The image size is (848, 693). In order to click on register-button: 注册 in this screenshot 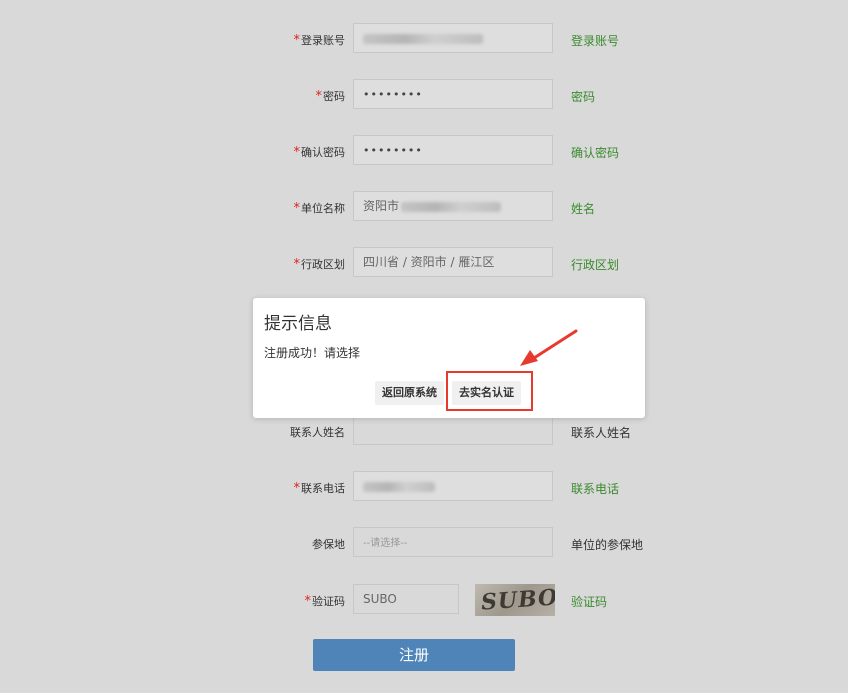, I will do `click(414, 655)`.